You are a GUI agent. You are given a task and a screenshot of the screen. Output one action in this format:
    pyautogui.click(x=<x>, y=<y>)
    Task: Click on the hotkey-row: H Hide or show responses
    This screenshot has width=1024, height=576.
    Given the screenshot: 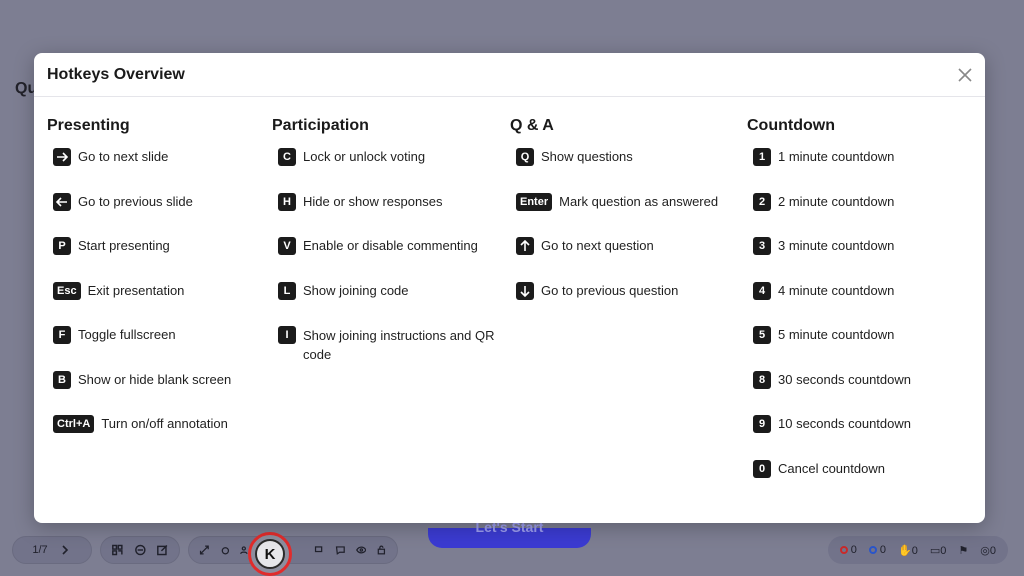 What is the action you would take?
    pyautogui.click(x=360, y=202)
    